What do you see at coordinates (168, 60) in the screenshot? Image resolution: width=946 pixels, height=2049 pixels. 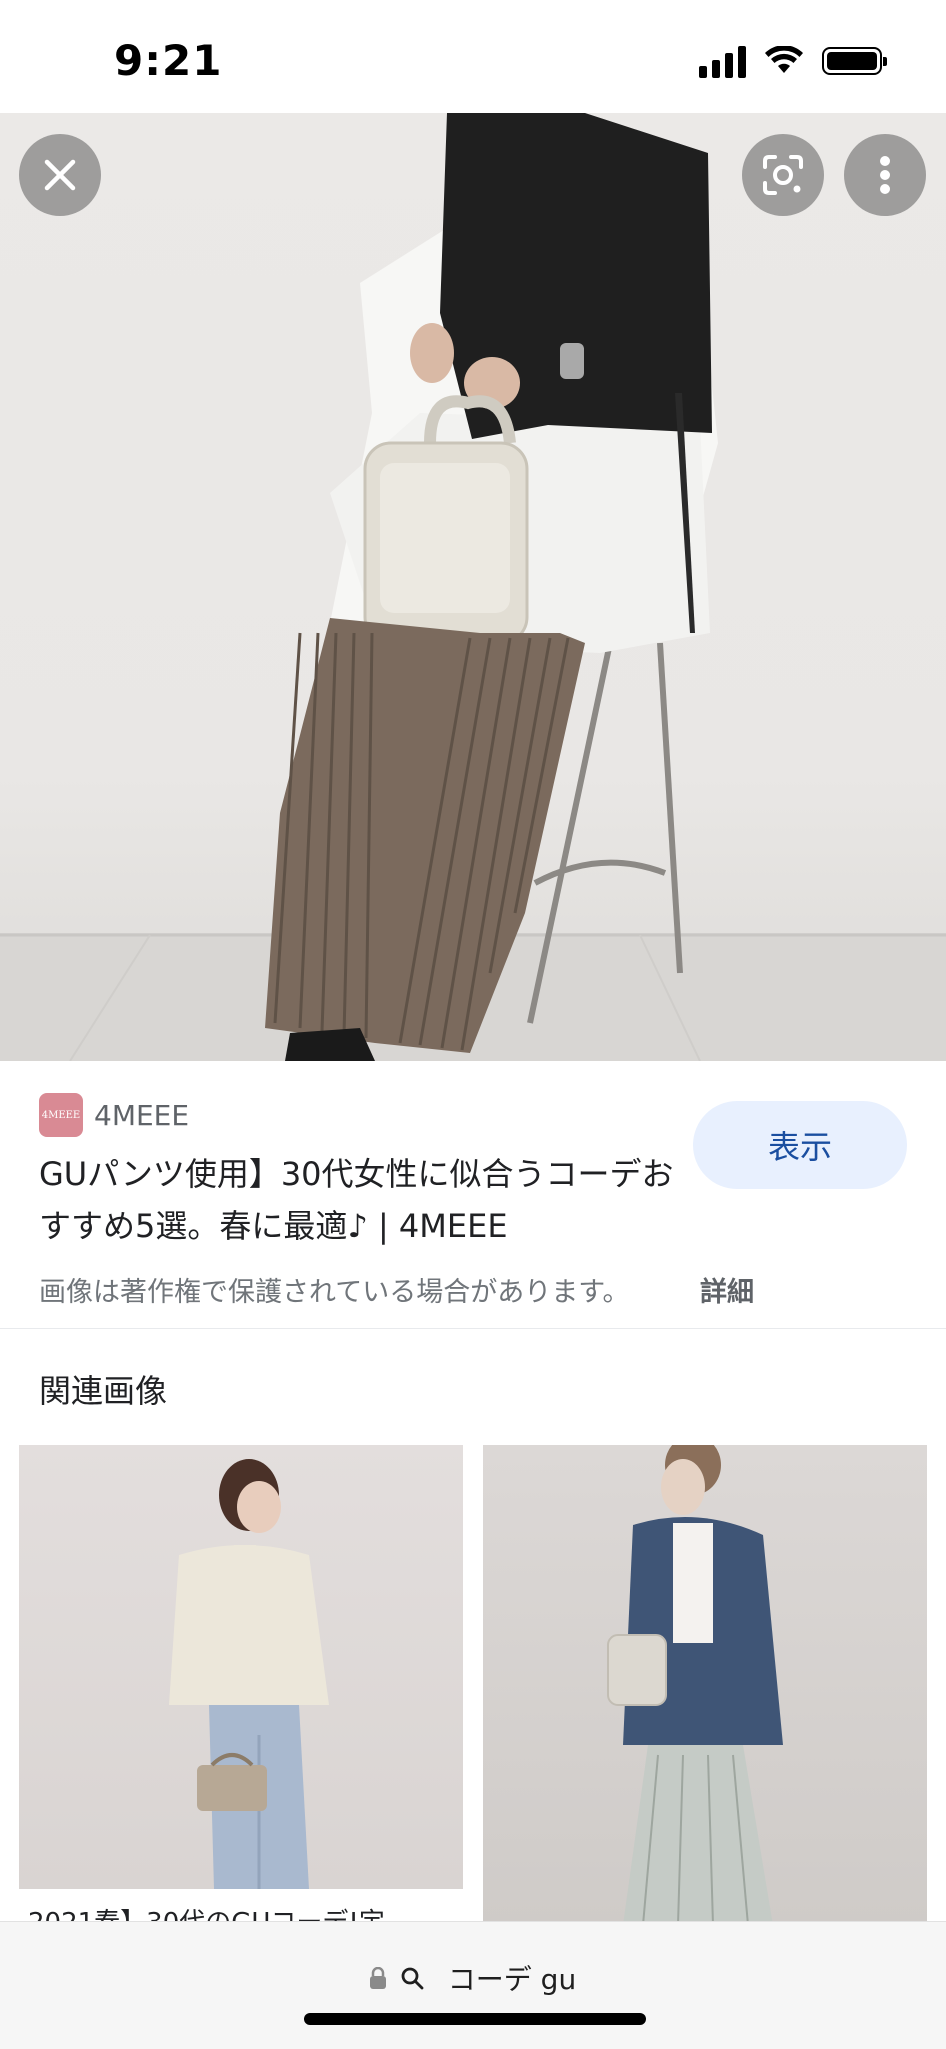 I see `status-time: 9:21` at bounding box center [168, 60].